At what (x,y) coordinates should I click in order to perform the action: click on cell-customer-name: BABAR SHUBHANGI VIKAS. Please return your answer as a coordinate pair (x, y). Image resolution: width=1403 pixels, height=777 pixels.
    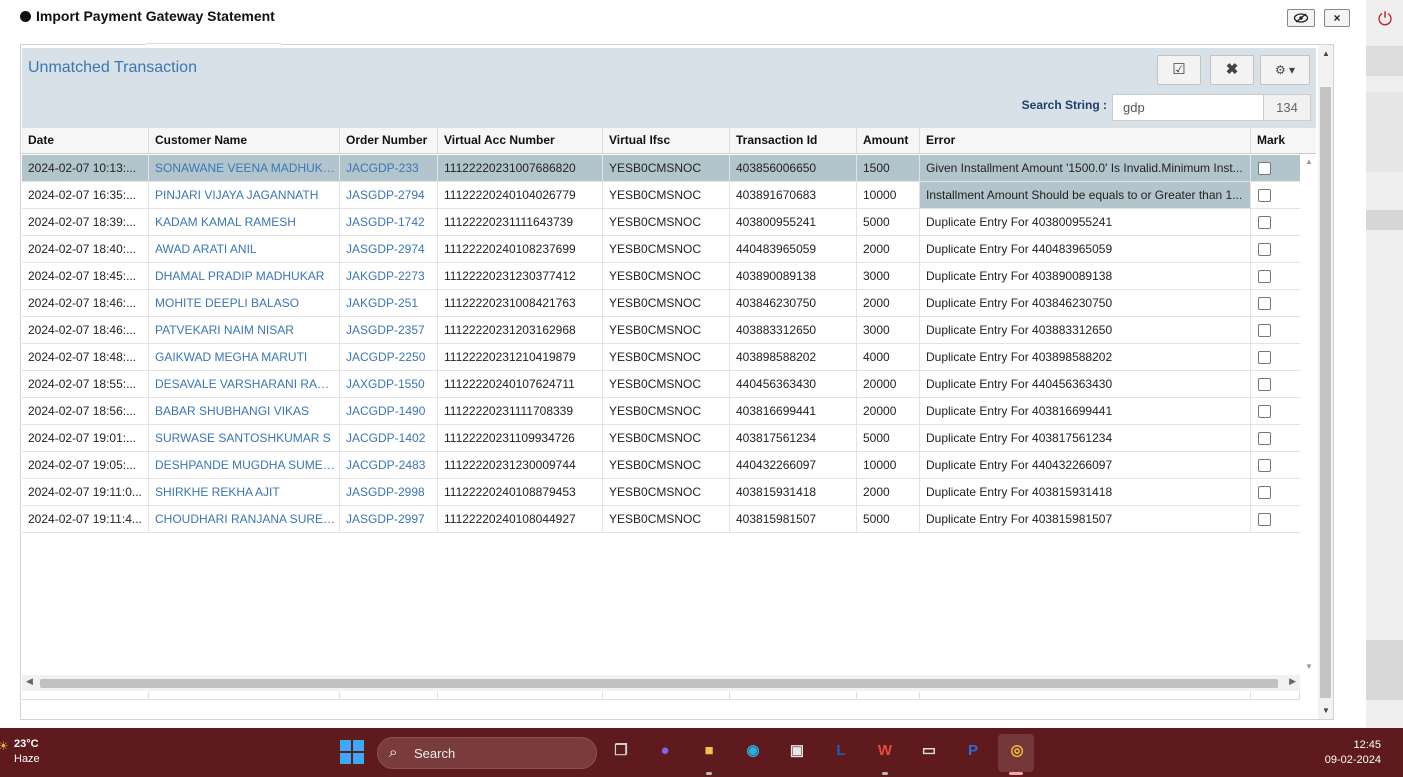
    Looking at the image, I should click on (244, 411).